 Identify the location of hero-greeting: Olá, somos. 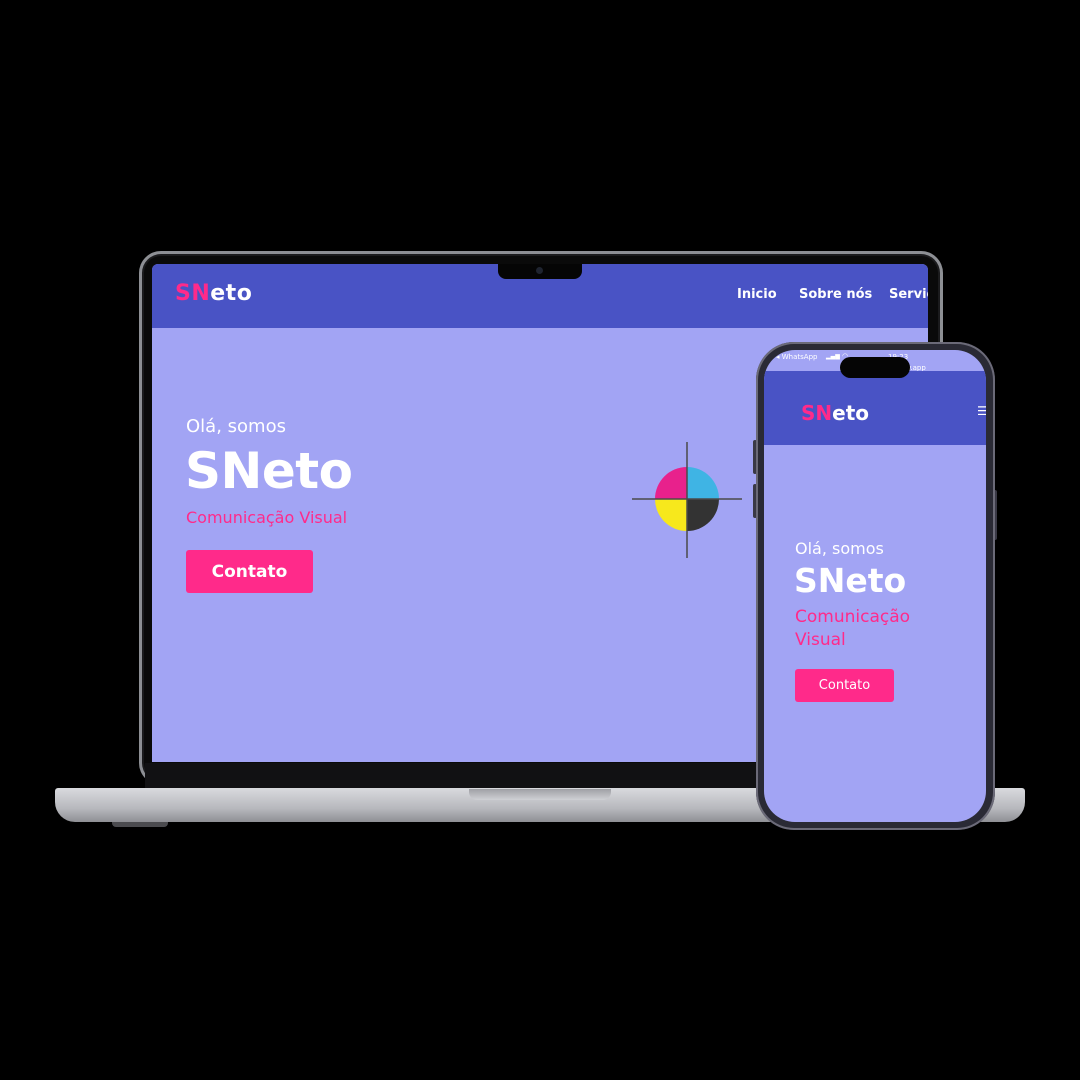
(236, 426).